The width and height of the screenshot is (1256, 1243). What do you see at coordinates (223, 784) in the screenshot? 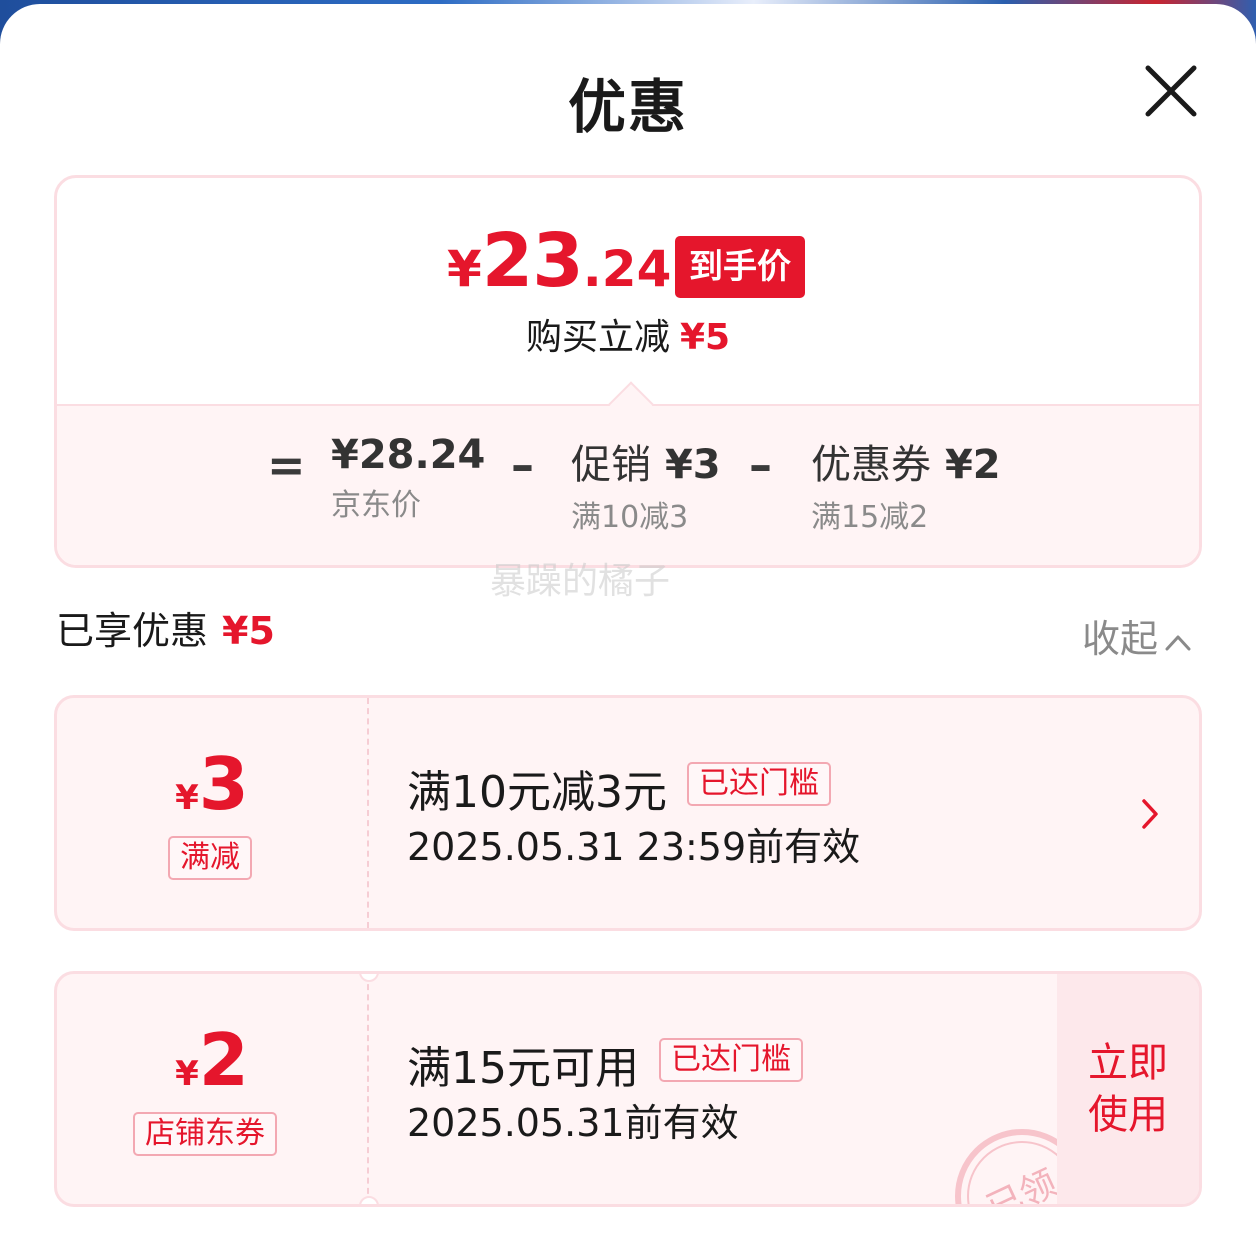
I see `coupon-amount-number: 3` at bounding box center [223, 784].